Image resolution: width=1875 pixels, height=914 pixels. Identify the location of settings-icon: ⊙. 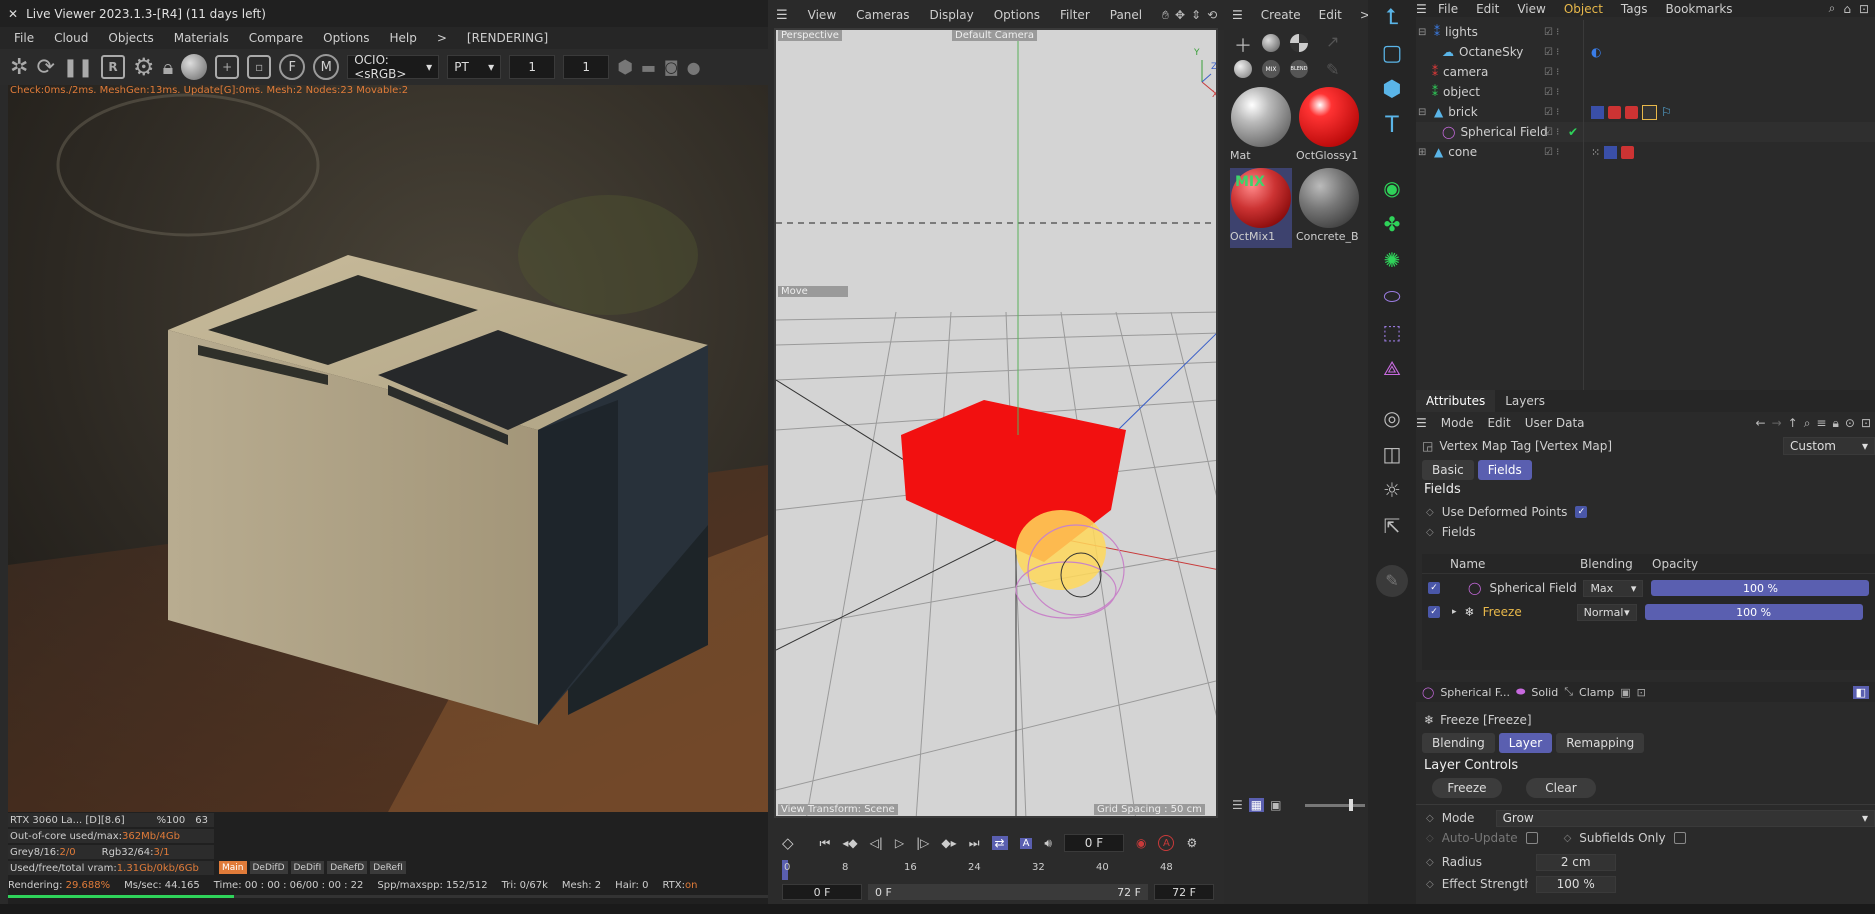
(1850, 423).